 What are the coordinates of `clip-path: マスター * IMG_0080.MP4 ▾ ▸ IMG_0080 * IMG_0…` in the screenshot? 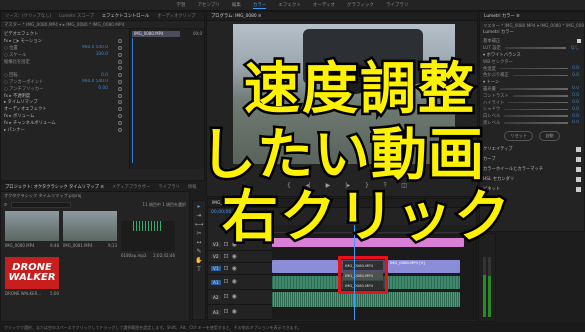 It's located at (64, 25).